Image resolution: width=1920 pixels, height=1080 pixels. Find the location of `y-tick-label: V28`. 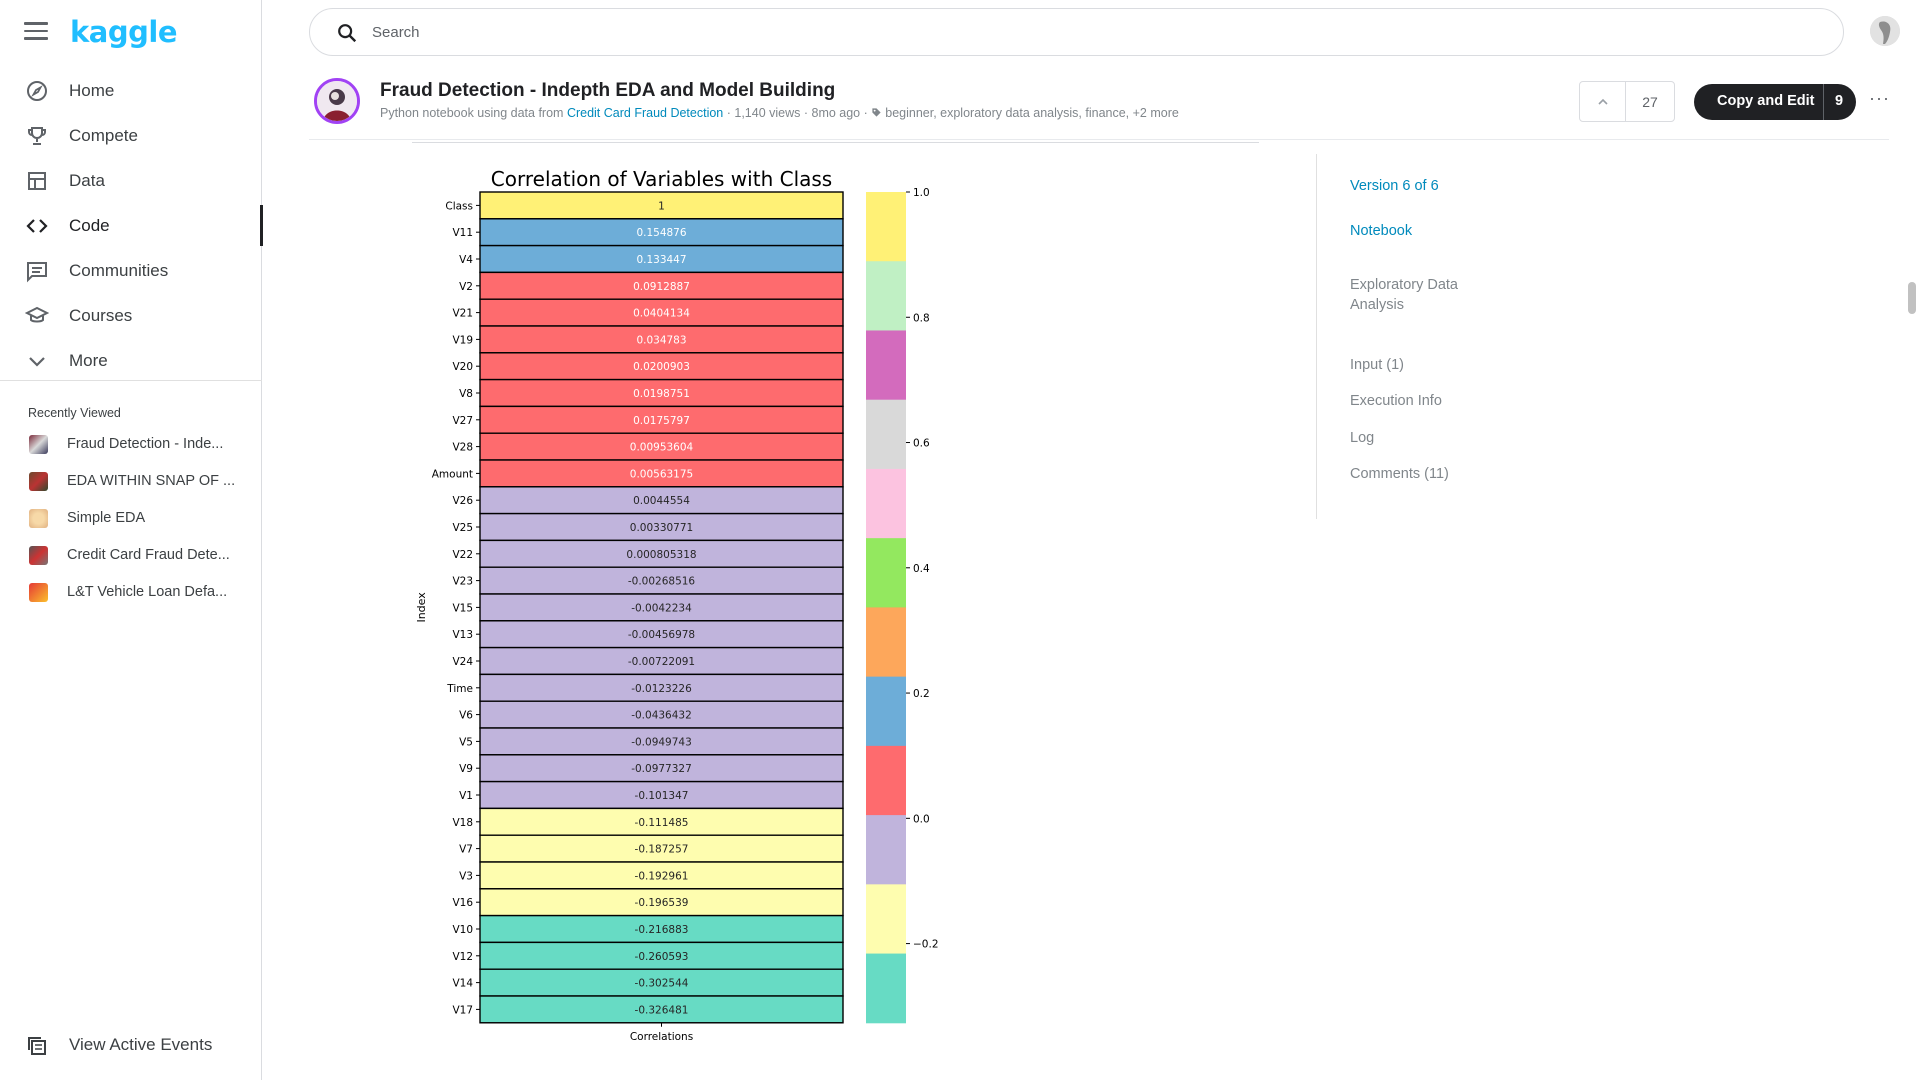

y-tick-label: V28 is located at coordinates (462, 448).